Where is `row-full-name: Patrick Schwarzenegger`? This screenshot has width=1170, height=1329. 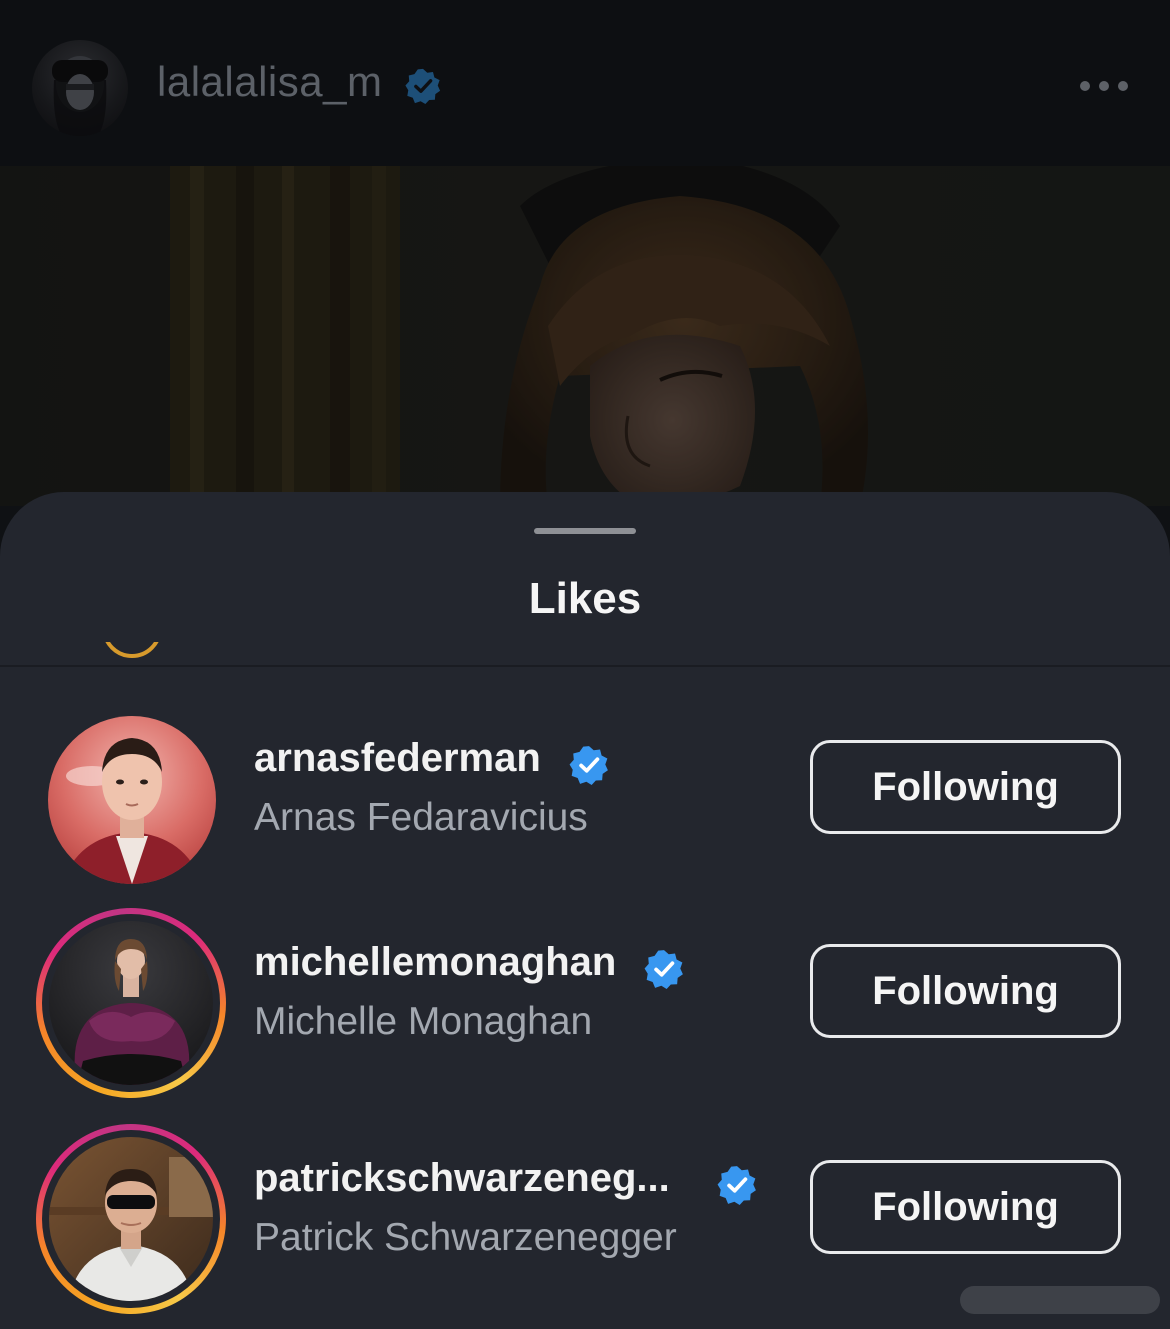 row-full-name: Patrick Schwarzenegger is located at coordinates (465, 1237).